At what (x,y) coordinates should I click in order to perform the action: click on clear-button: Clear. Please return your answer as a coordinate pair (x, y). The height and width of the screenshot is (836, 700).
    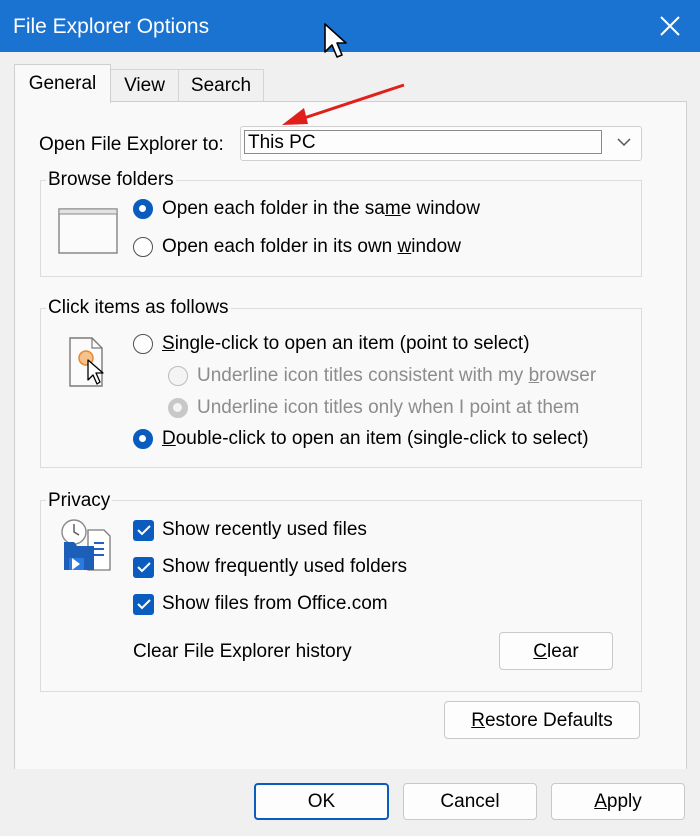
    Looking at the image, I should click on (556, 651).